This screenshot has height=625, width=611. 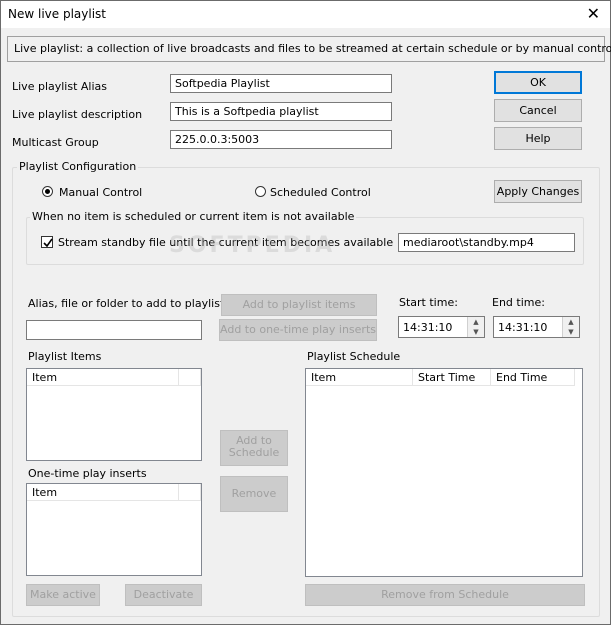 What do you see at coordinates (254, 494) in the screenshot?
I see `remove-button: Remove` at bounding box center [254, 494].